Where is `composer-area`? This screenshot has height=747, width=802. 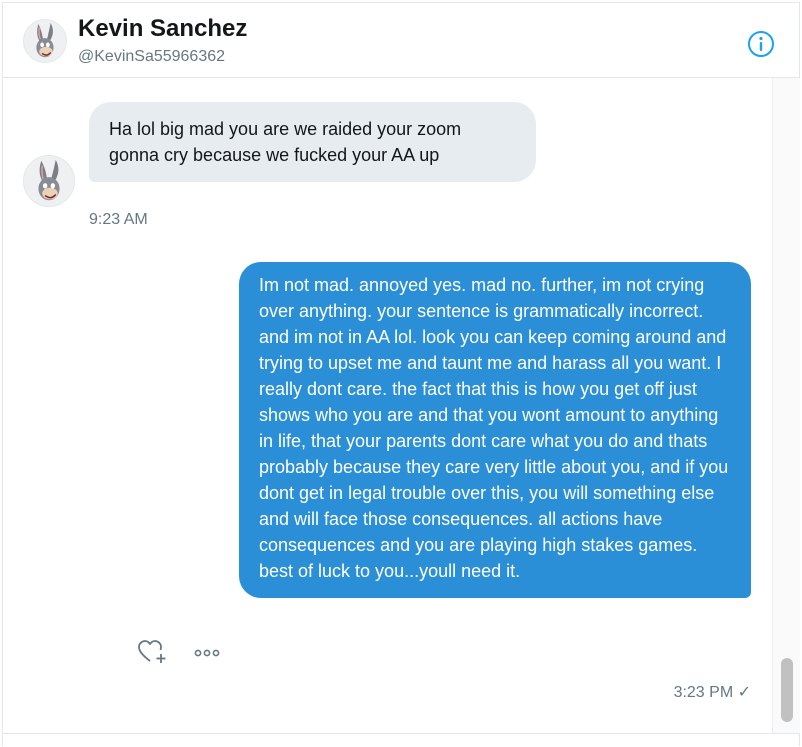 composer-area is located at coordinates (401, 740).